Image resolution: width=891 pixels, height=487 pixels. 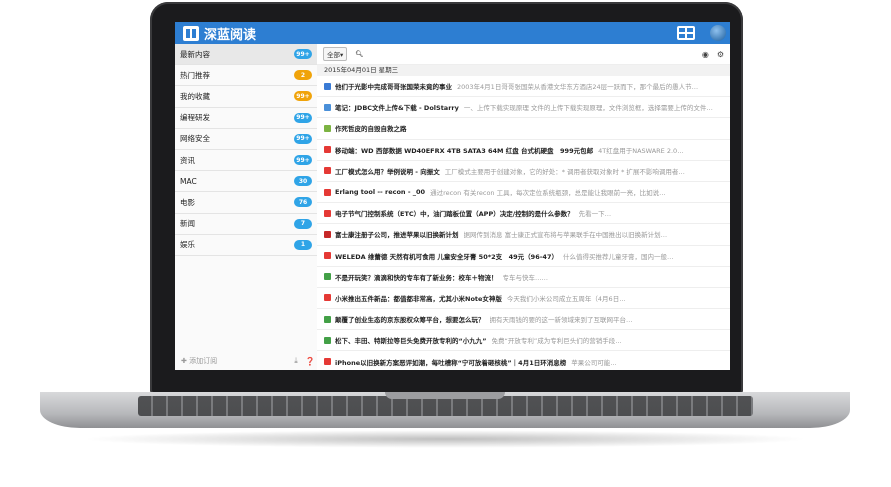 What do you see at coordinates (397, 235) in the screenshot?
I see `article-title: 富士康注册子公司，推进苹果以旧换新计划` at bounding box center [397, 235].